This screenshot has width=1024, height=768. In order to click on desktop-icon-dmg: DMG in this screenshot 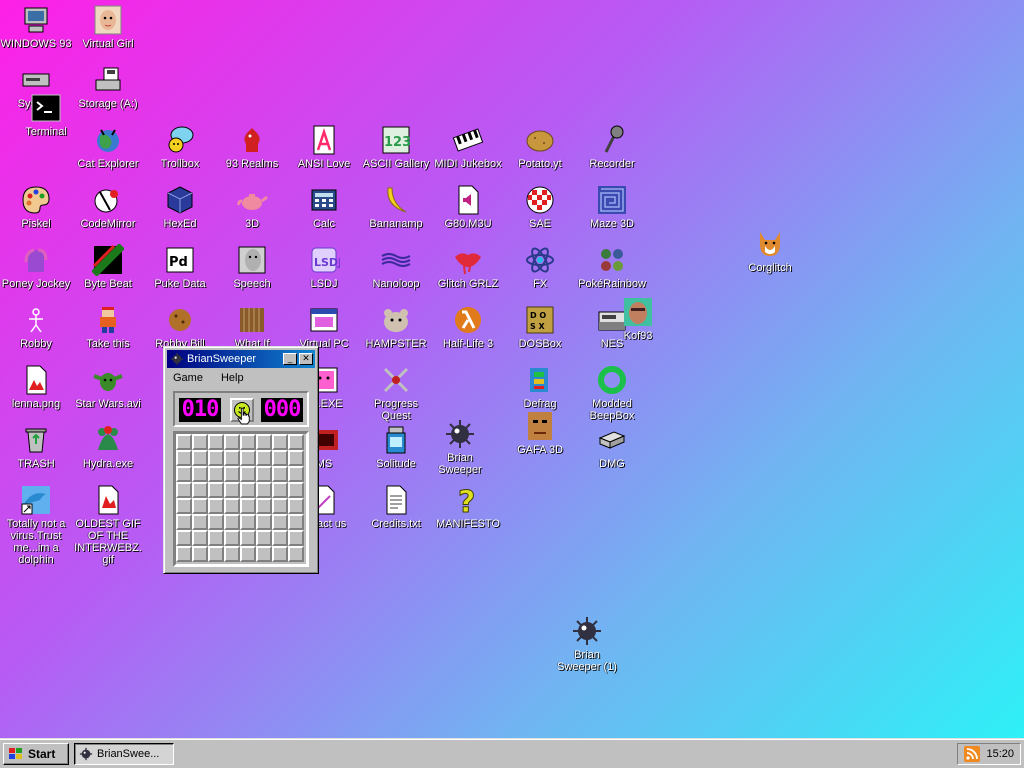, I will do `click(612, 447)`.